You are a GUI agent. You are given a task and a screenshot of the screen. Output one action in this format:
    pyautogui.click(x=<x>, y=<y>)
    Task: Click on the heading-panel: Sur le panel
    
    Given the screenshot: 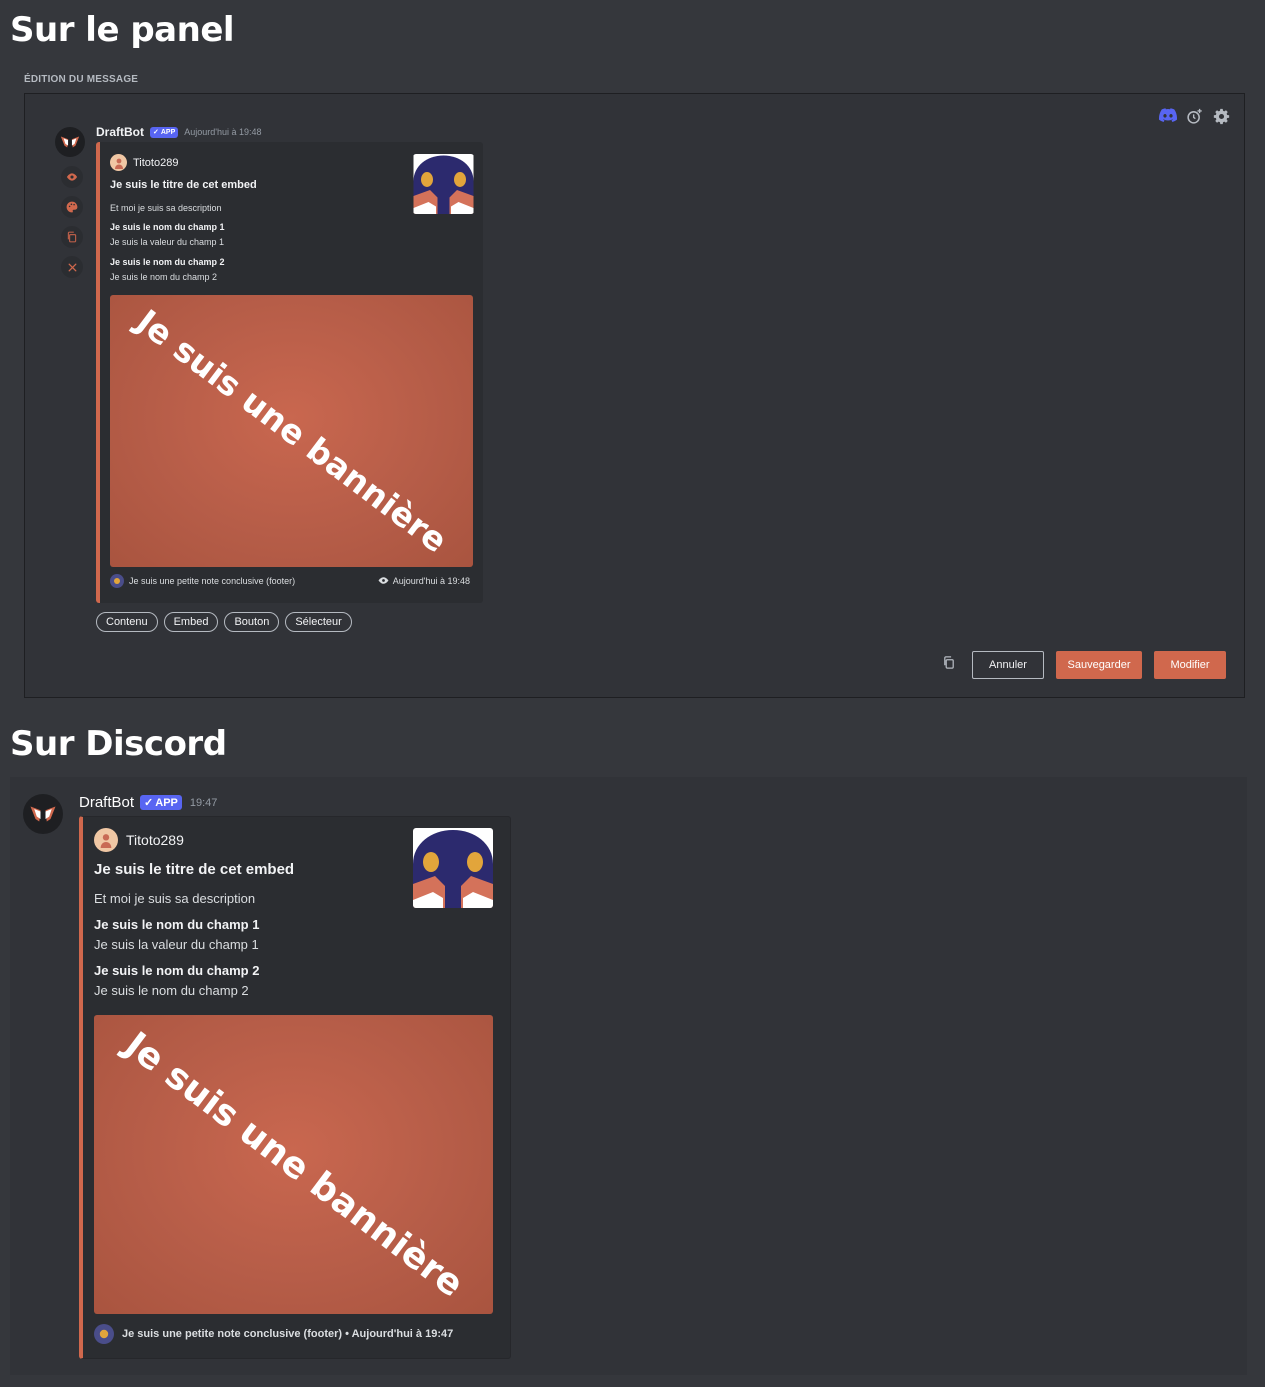 What is the action you would take?
    pyautogui.click(x=122, y=30)
    